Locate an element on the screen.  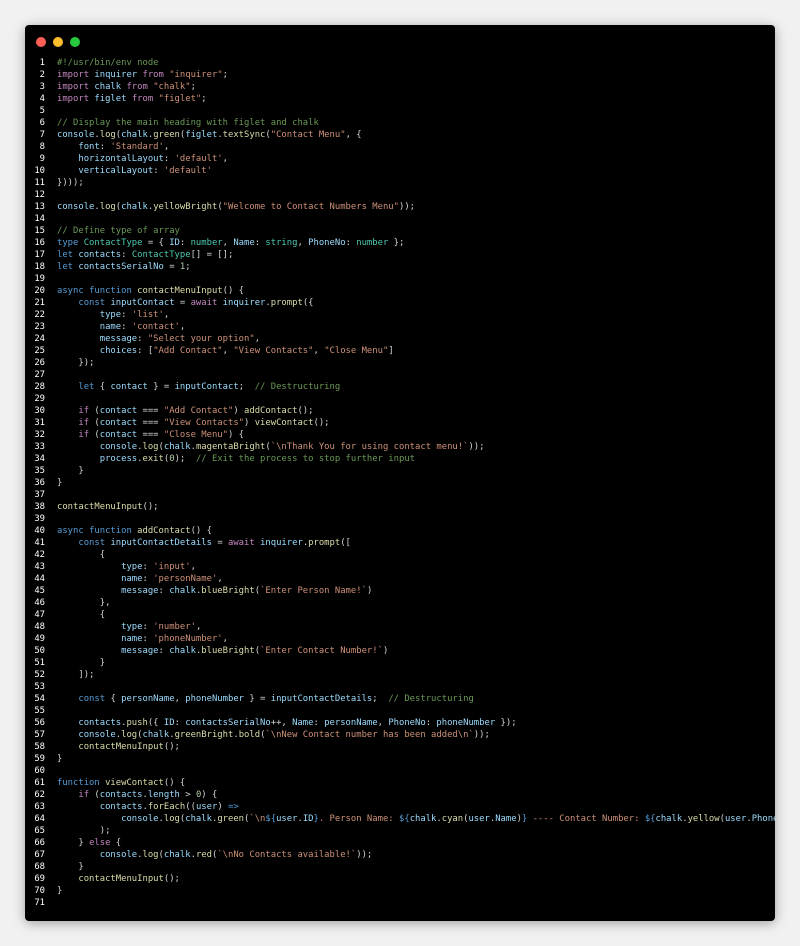
code-token: red is located at coordinates (203, 855).